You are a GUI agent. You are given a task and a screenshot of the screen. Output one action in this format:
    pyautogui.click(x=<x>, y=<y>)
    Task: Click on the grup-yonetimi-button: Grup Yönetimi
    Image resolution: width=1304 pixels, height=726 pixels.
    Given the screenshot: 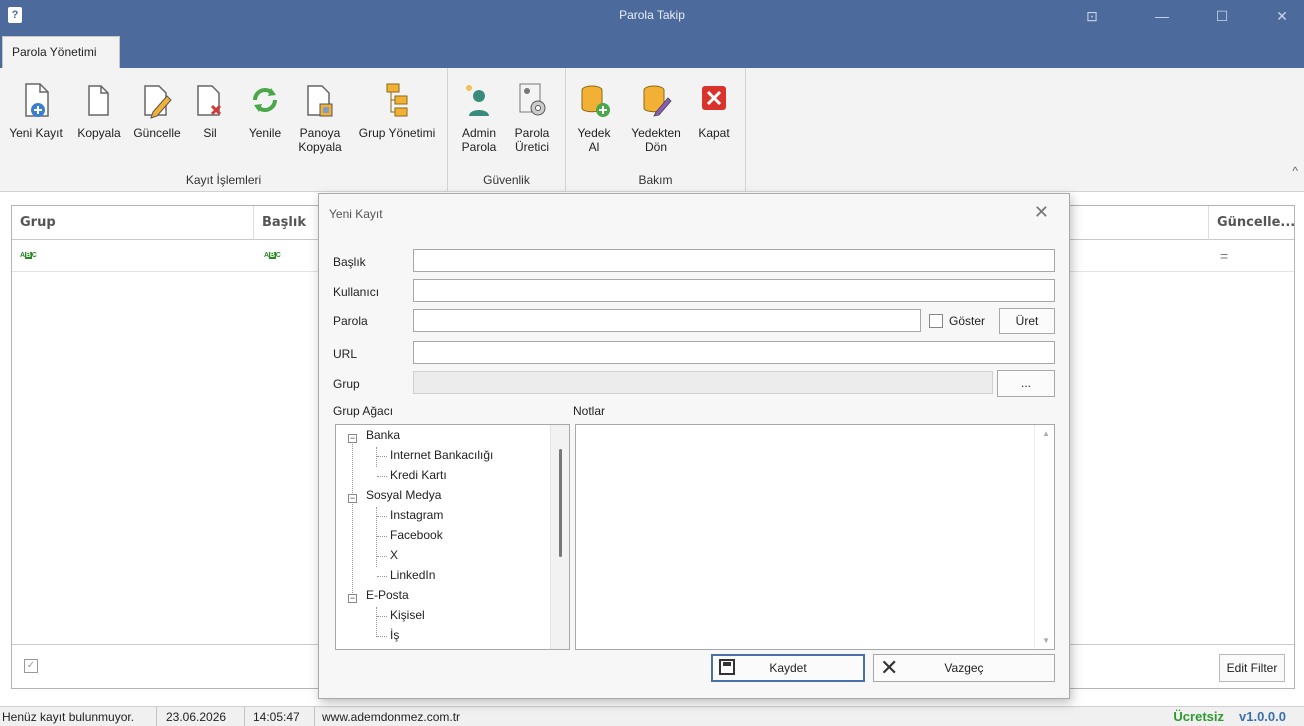 What is the action you would take?
    pyautogui.click(x=397, y=107)
    